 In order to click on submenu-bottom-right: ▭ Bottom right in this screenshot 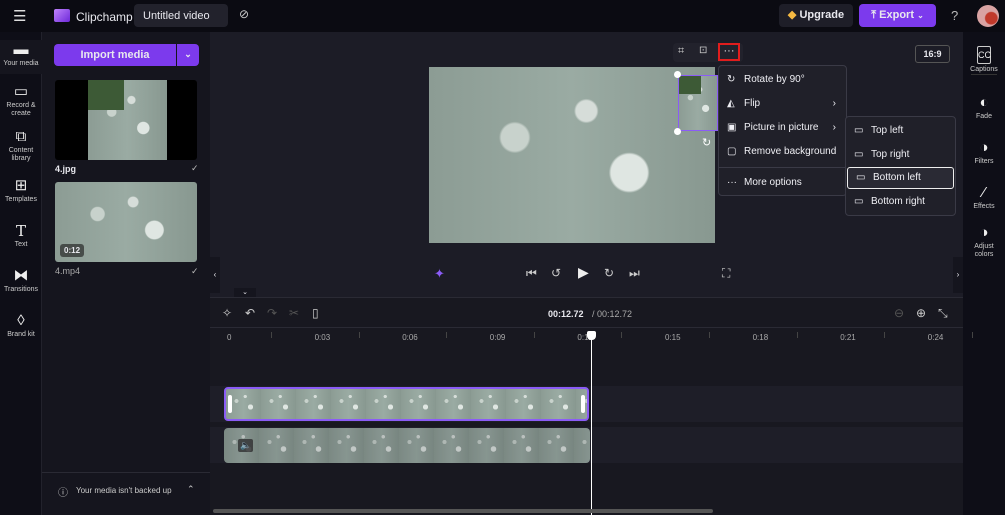, I will do `click(900, 202)`.